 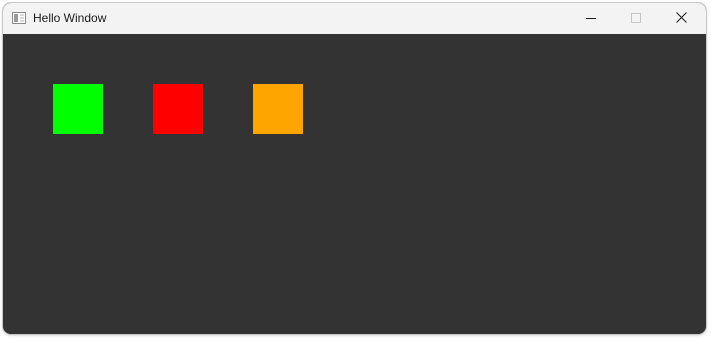 I want to click on minimize-icon, so click(x=591, y=19).